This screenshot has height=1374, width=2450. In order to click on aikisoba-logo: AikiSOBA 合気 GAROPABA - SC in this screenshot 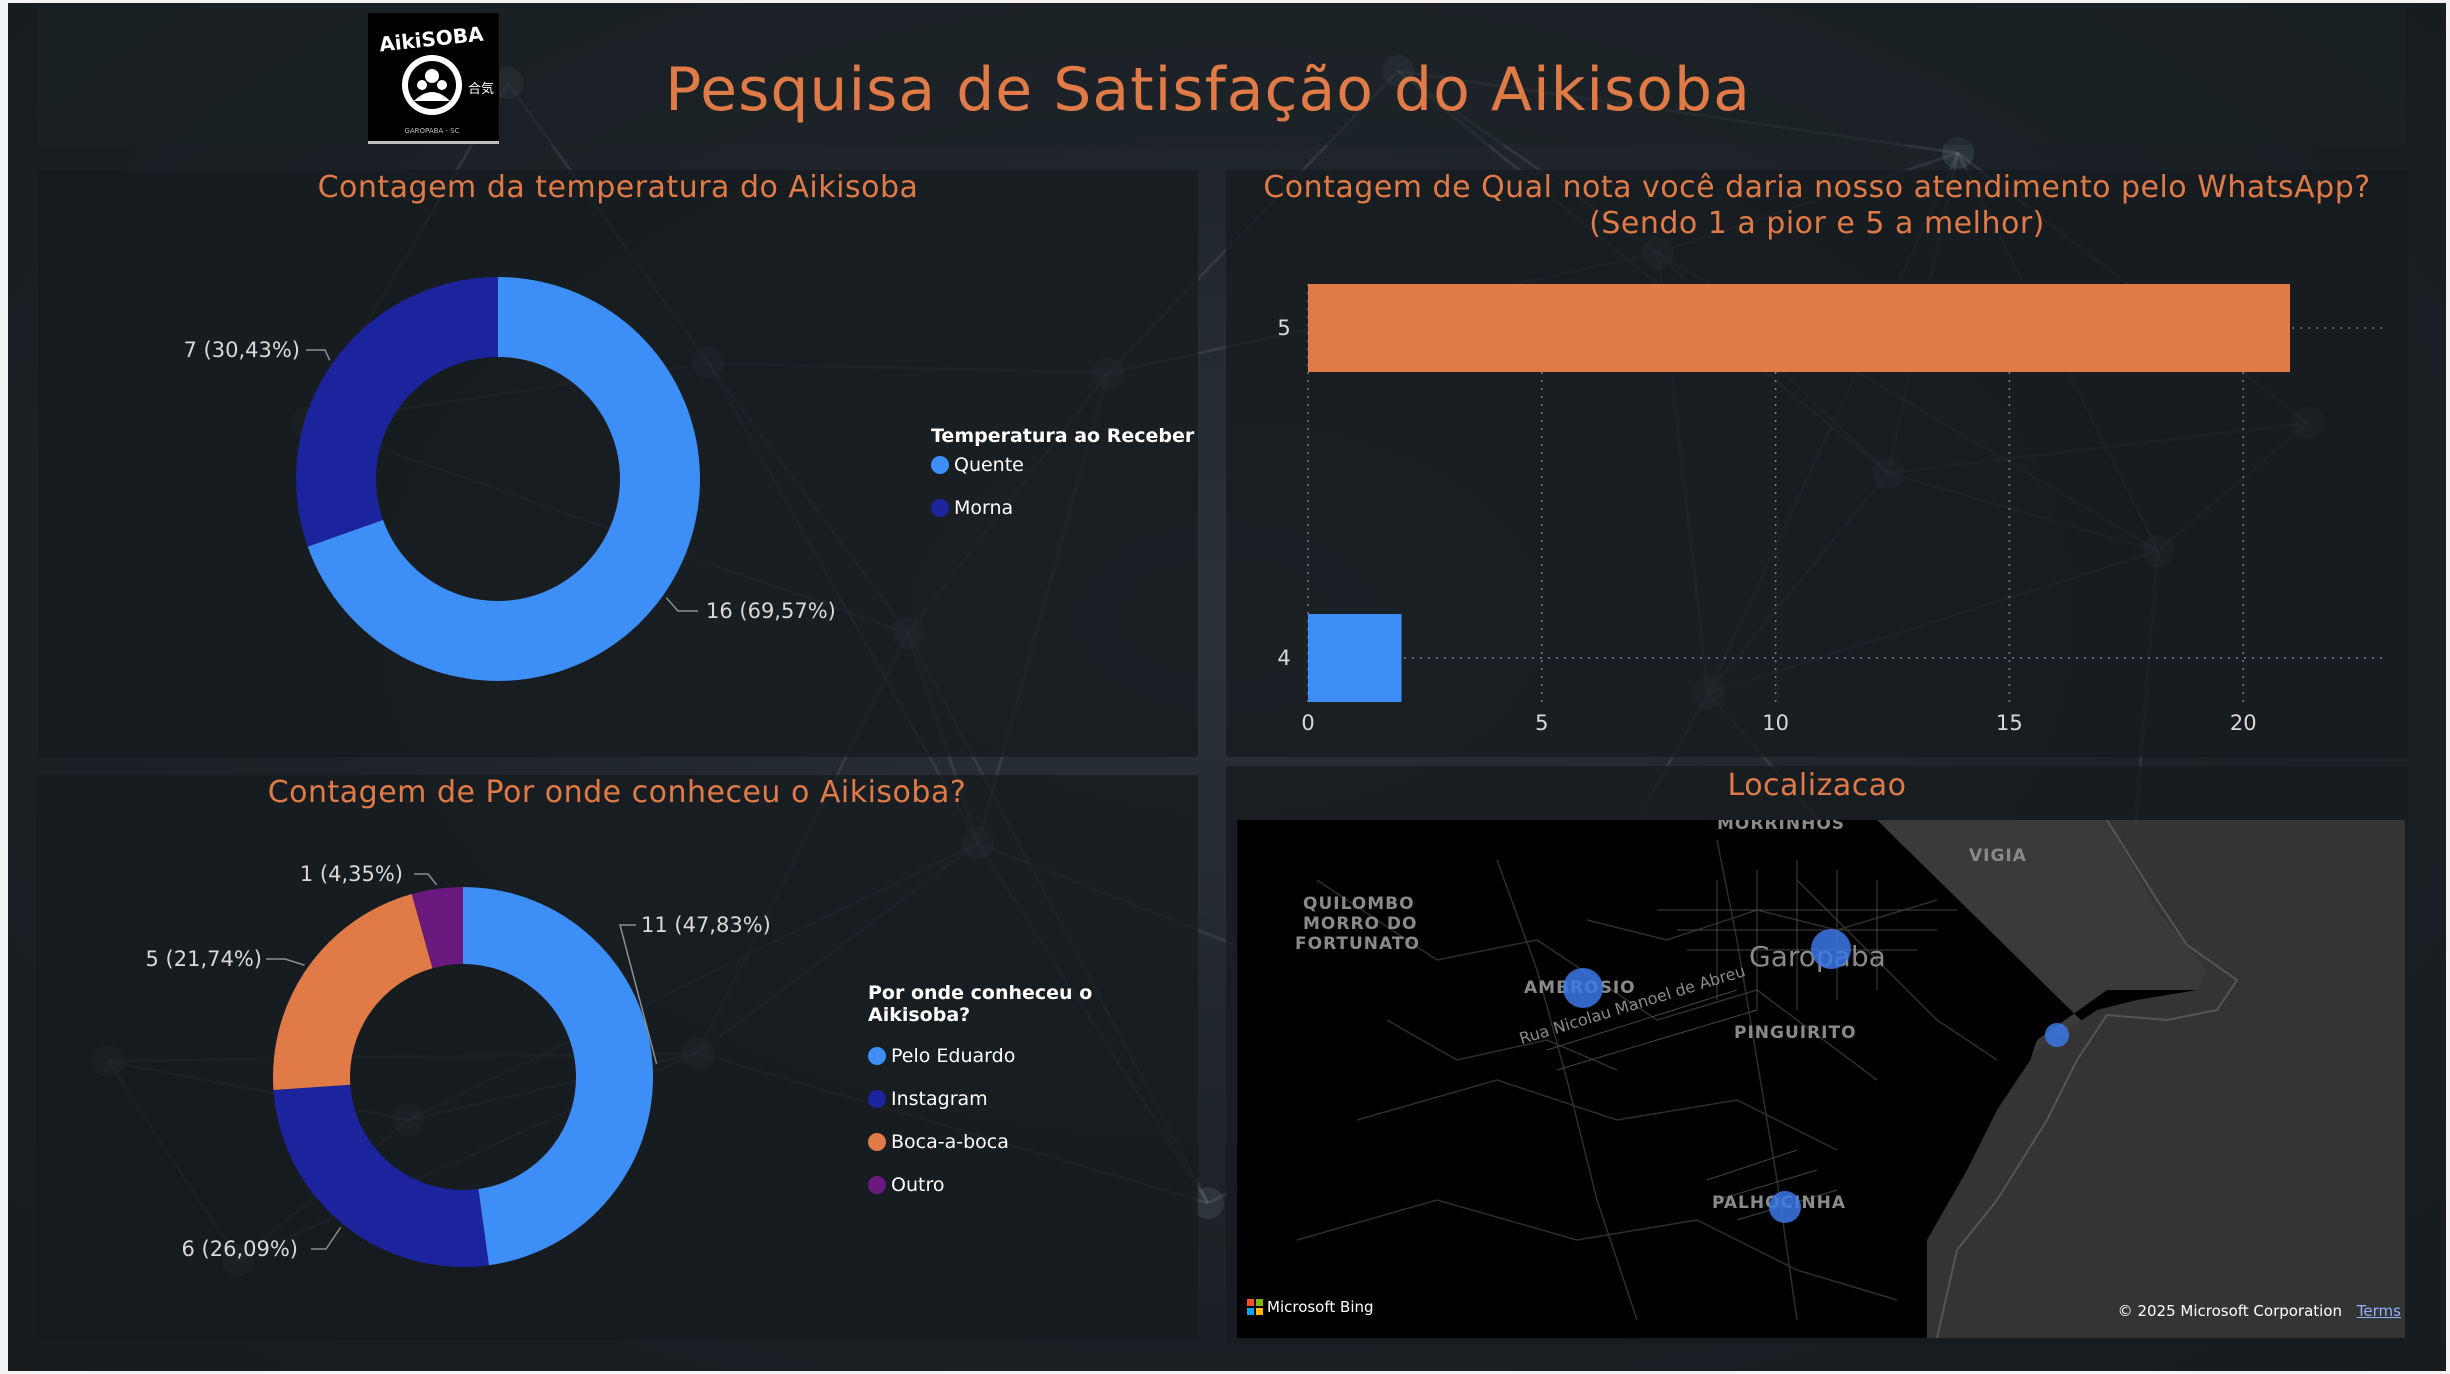, I will do `click(433, 78)`.